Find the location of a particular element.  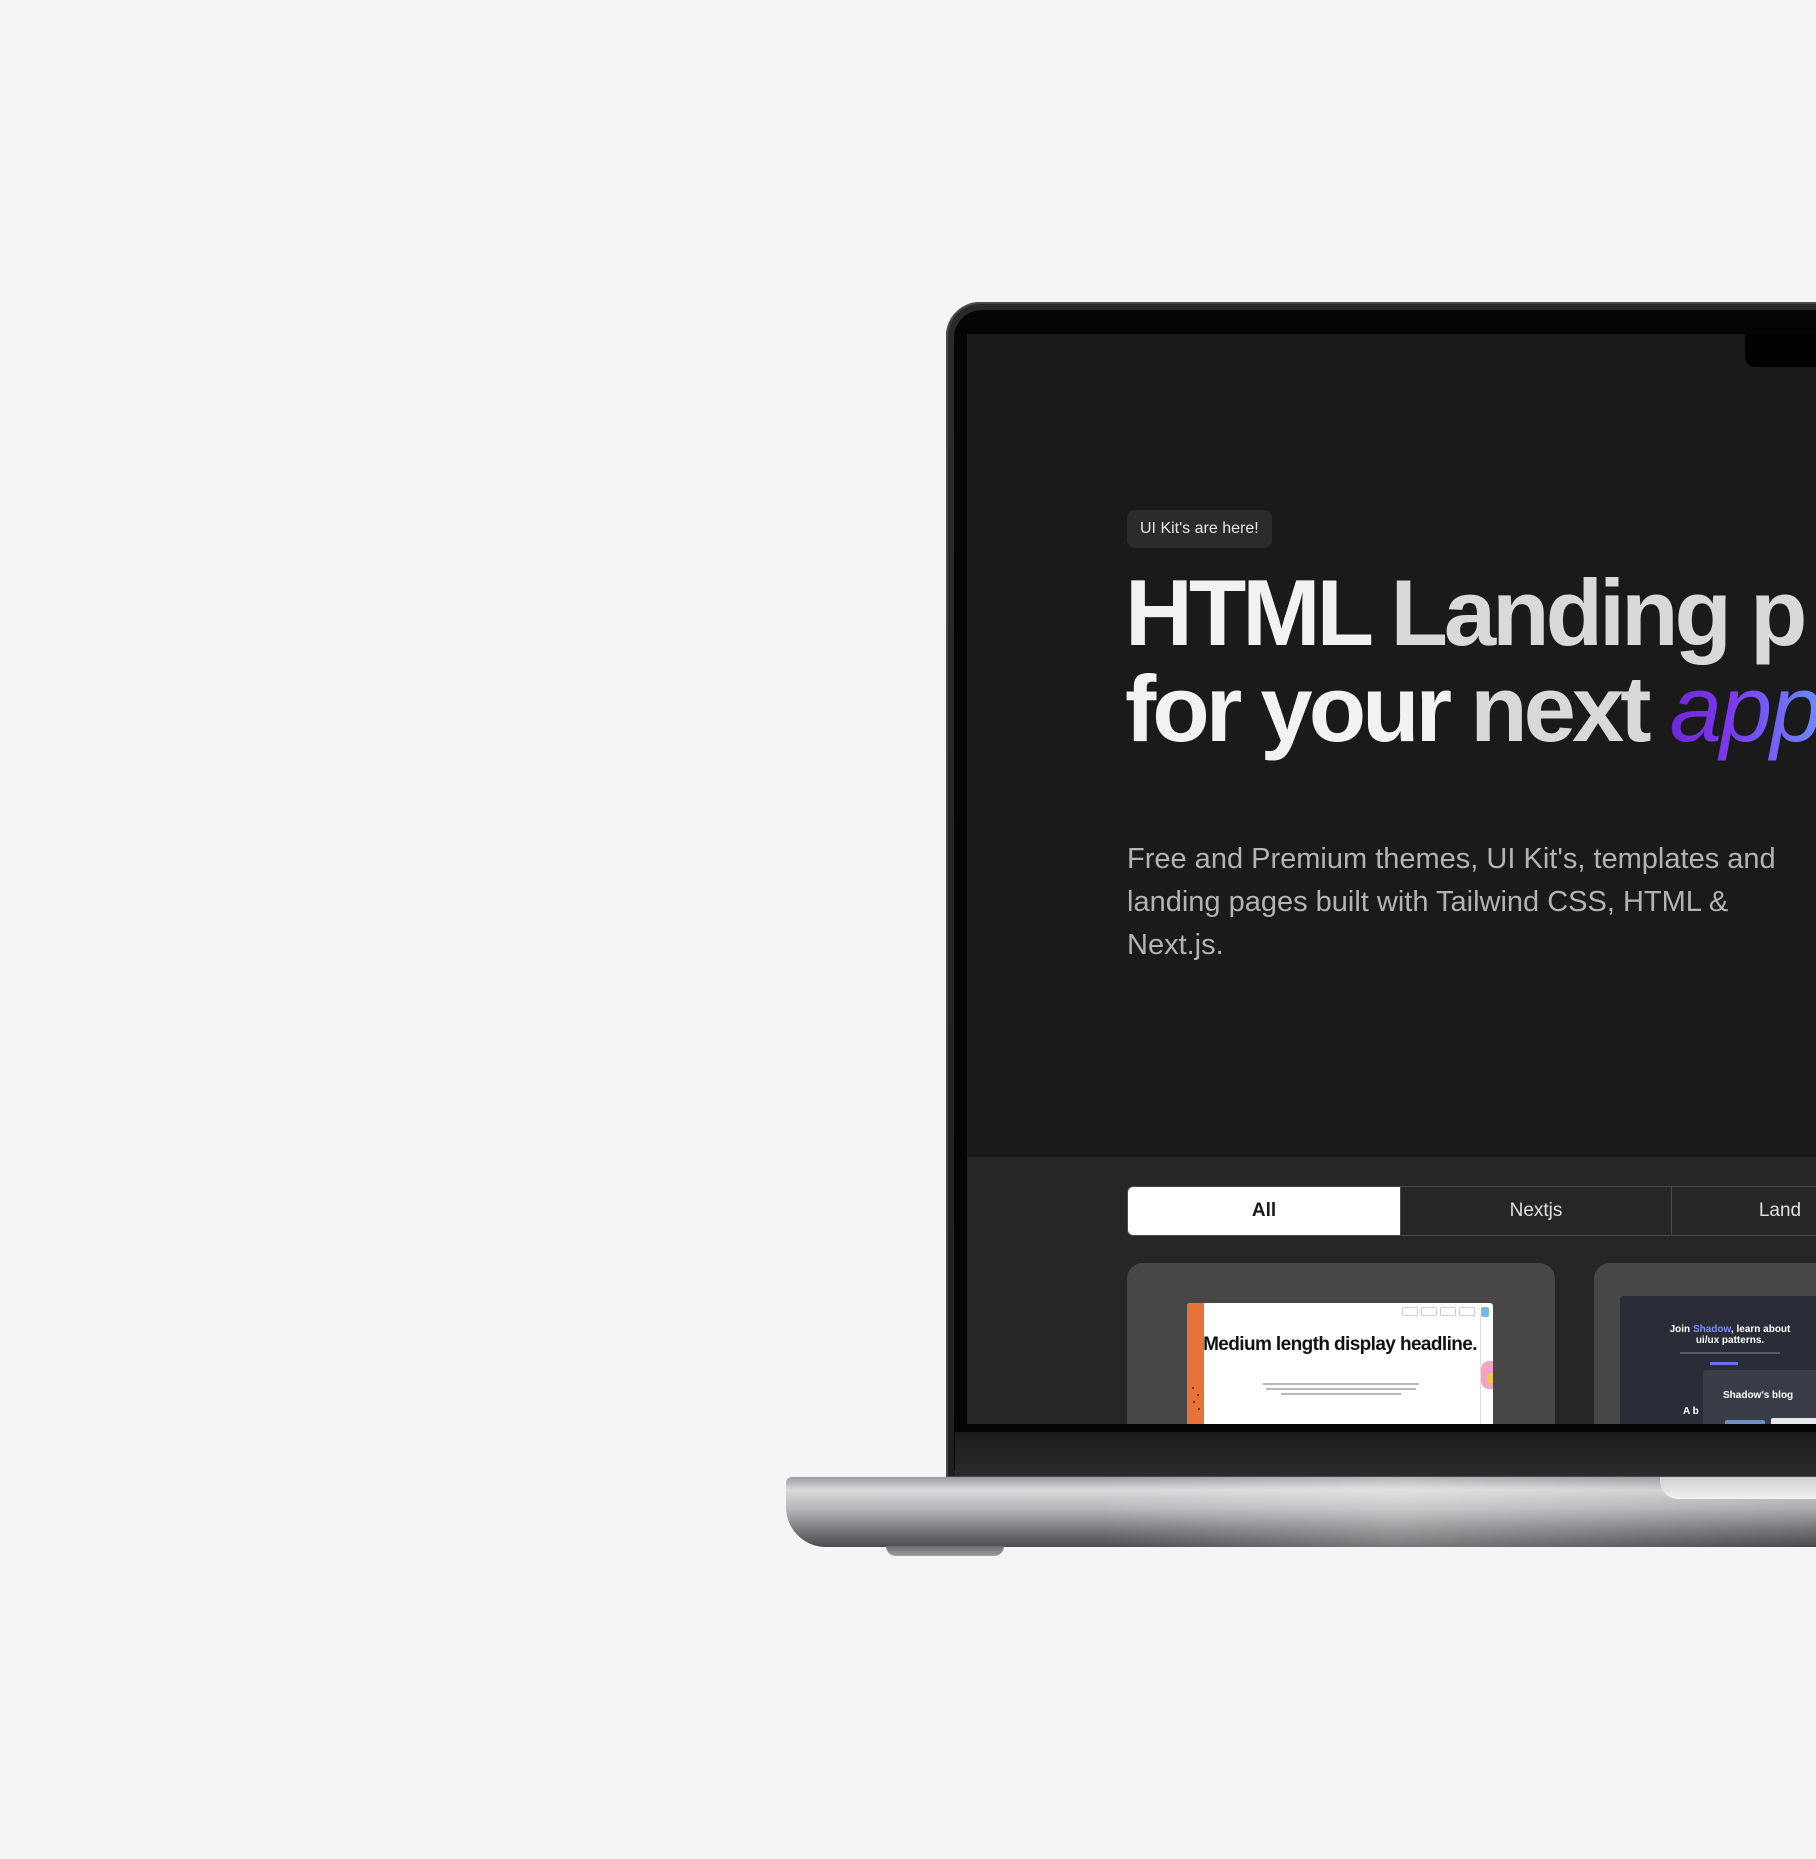

headline-line-1: HTML Landing p is located at coordinates (1470, 614).